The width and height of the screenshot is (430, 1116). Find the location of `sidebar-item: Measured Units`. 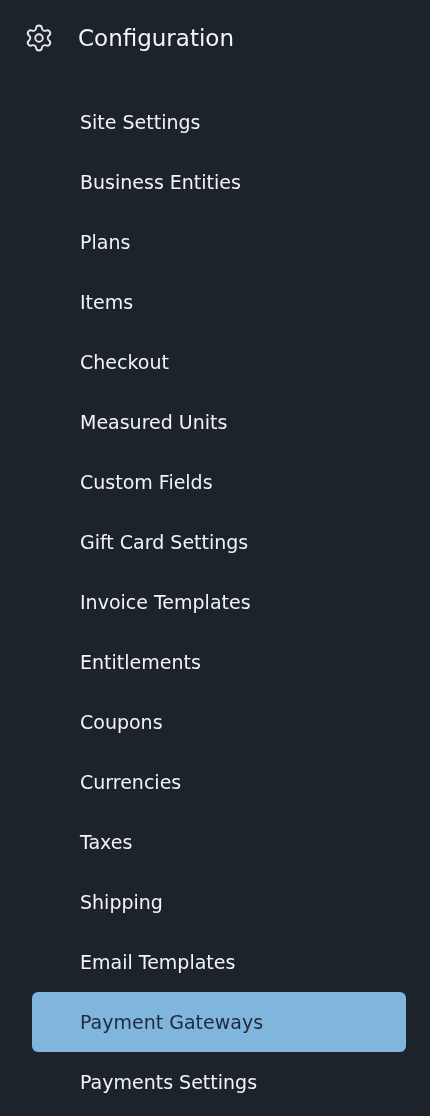

sidebar-item: Measured Units is located at coordinates (219, 422).